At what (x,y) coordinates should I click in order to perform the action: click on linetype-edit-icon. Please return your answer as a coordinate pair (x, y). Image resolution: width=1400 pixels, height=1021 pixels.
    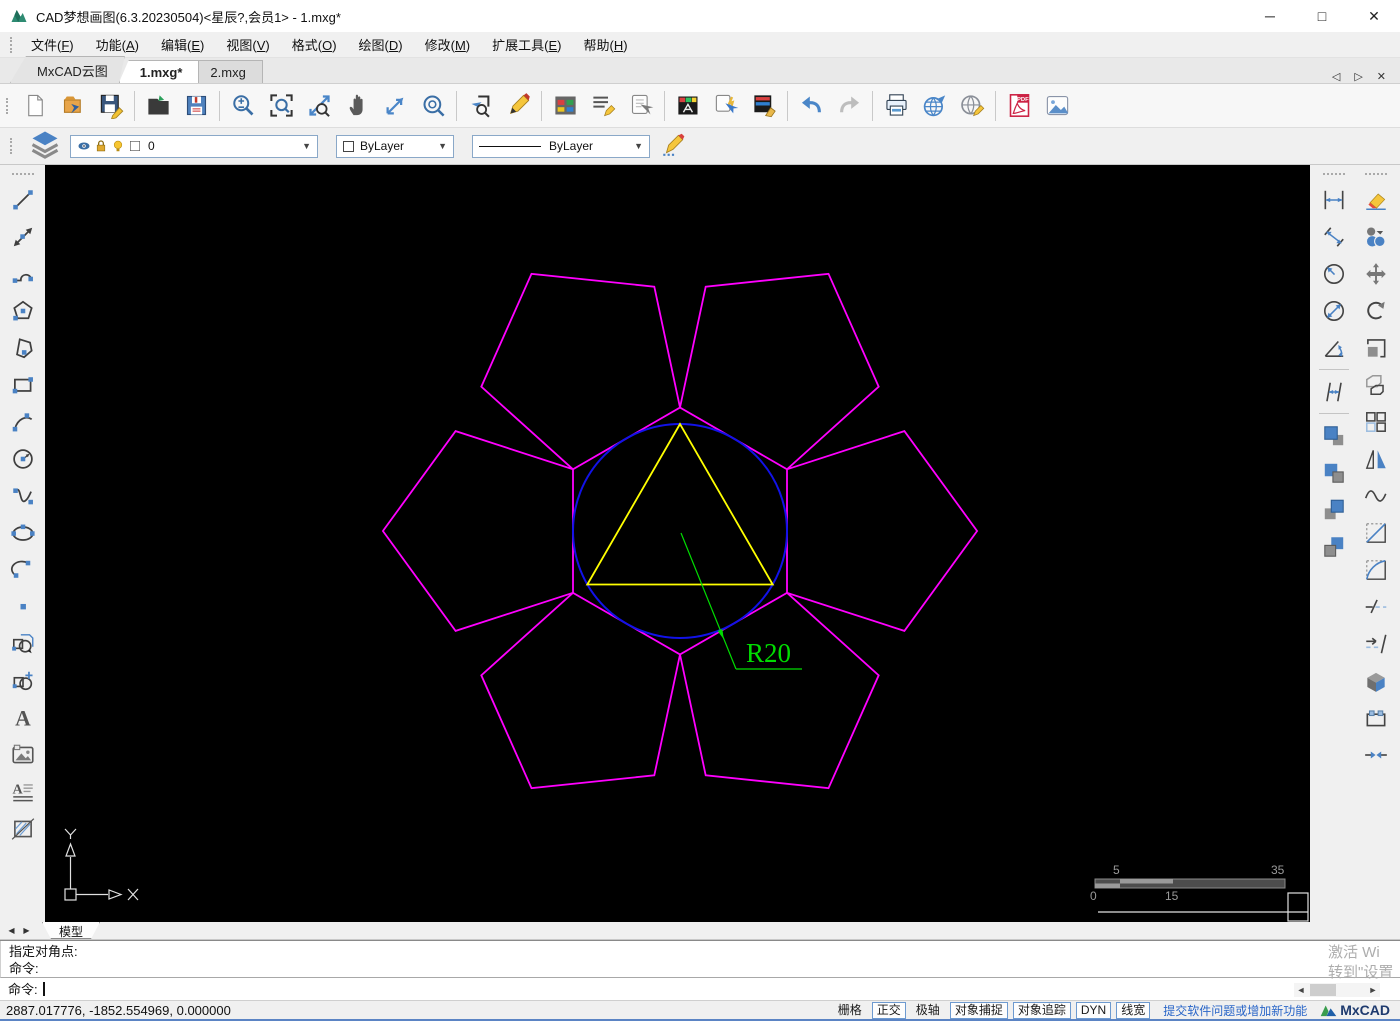
    Looking at the image, I should click on (603, 106).